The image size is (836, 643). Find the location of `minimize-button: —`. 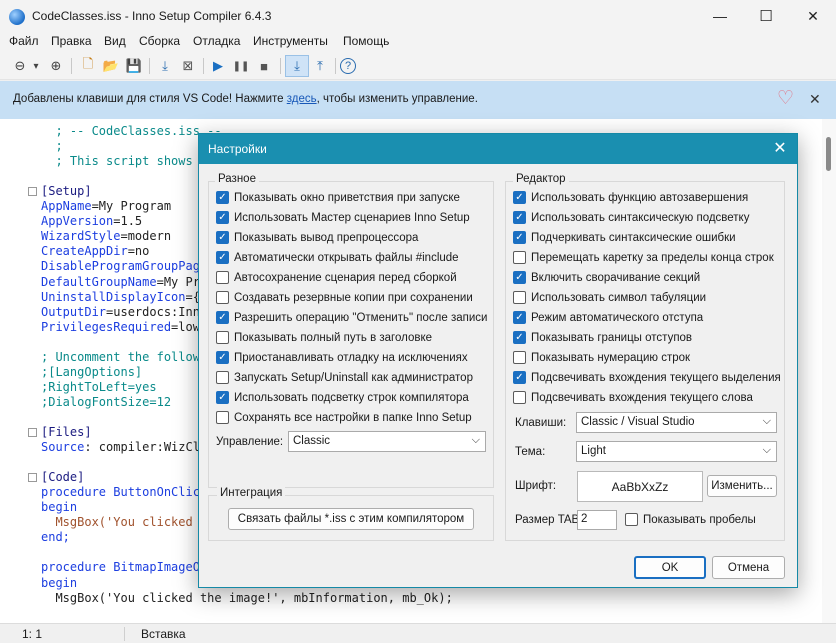

minimize-button: — is located at coordinates (720, 16).